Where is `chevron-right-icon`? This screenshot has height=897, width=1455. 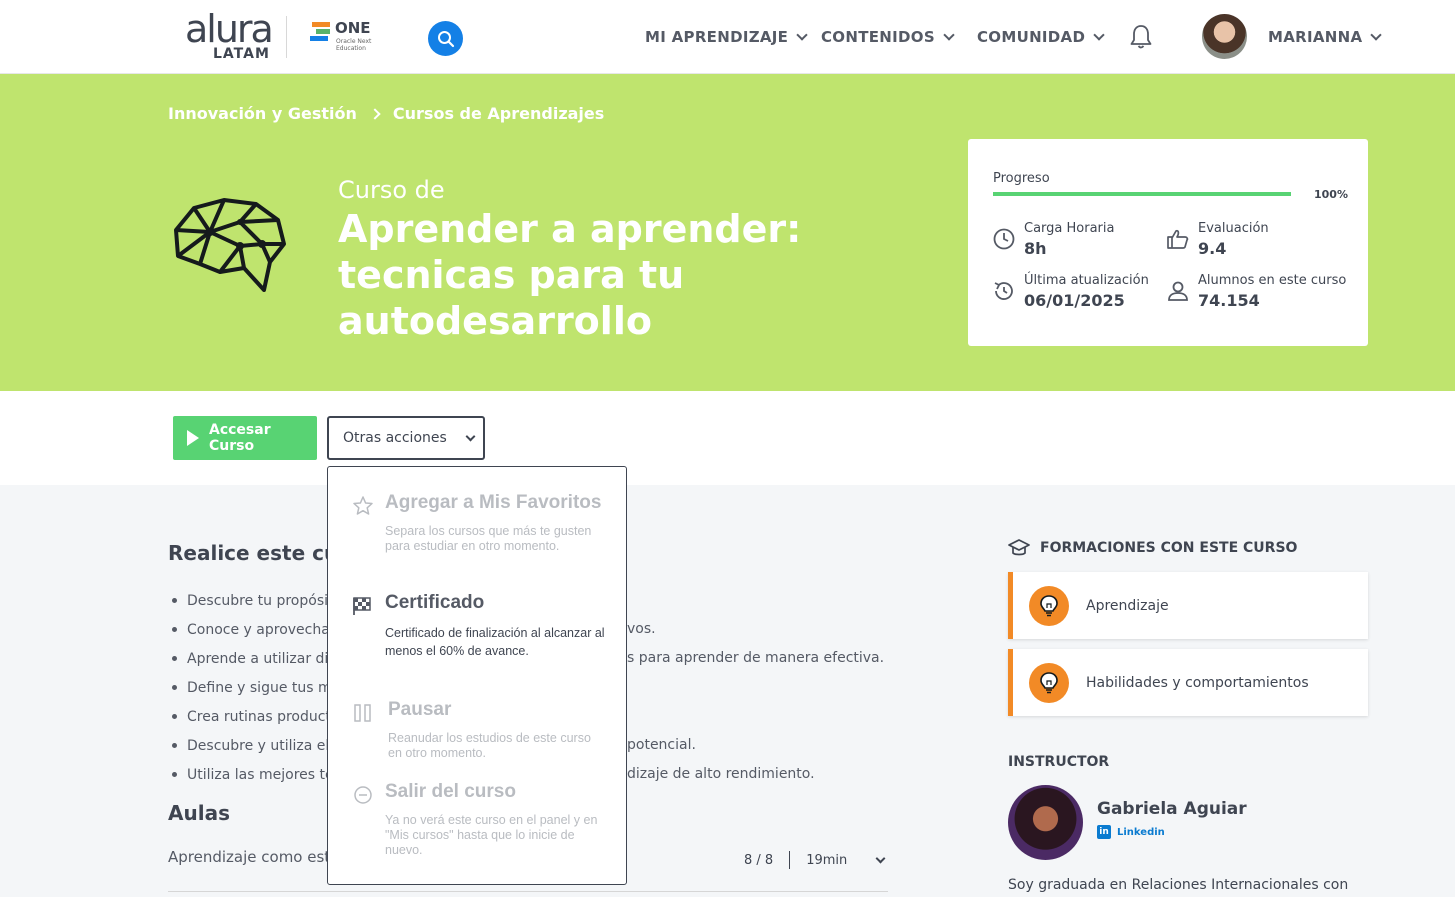
chevron-right-icon is located at coordinates (375, 113).